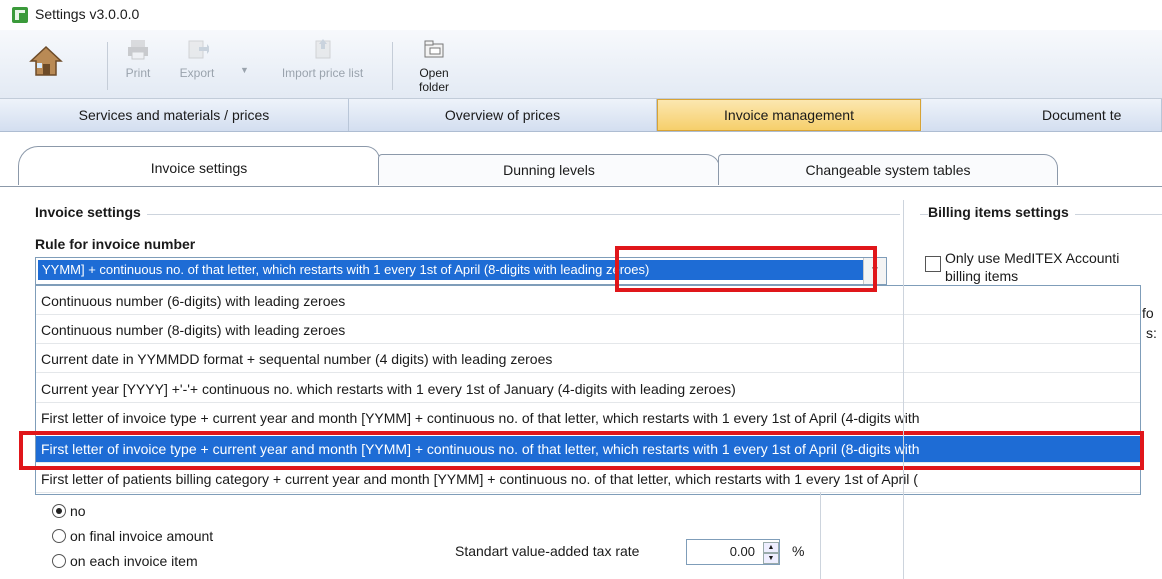 This screenshot has width=1162, height=579. Describe the element at coordinates (549, 169) in the screenshot. I see `tab-dunning-levels: Dunning levels` at that location.